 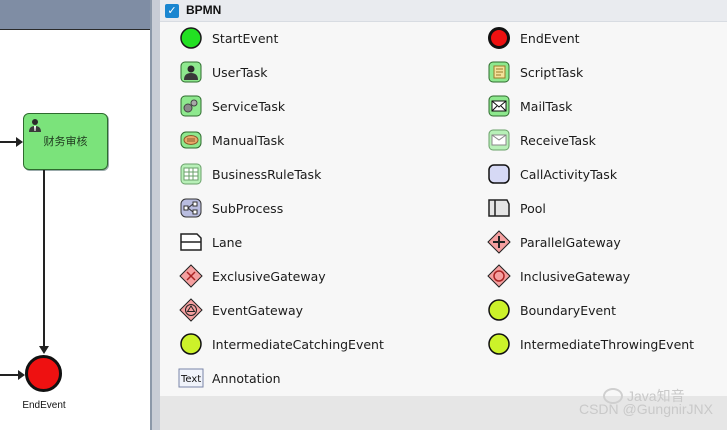 I want to click on palette-item-intermediate-catching-event: IntermediateCatchingEvent, so click(x=298, y=344).